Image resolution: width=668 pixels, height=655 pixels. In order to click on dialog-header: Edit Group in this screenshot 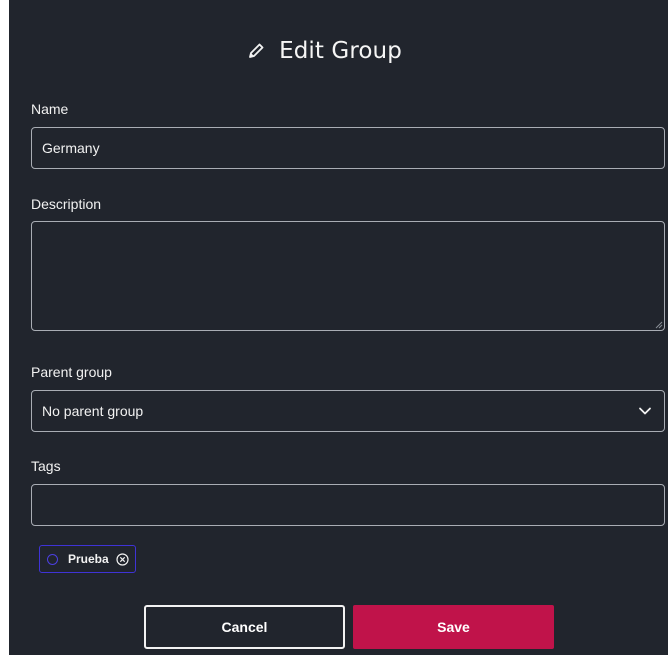, I will do `click(338, 51)`.